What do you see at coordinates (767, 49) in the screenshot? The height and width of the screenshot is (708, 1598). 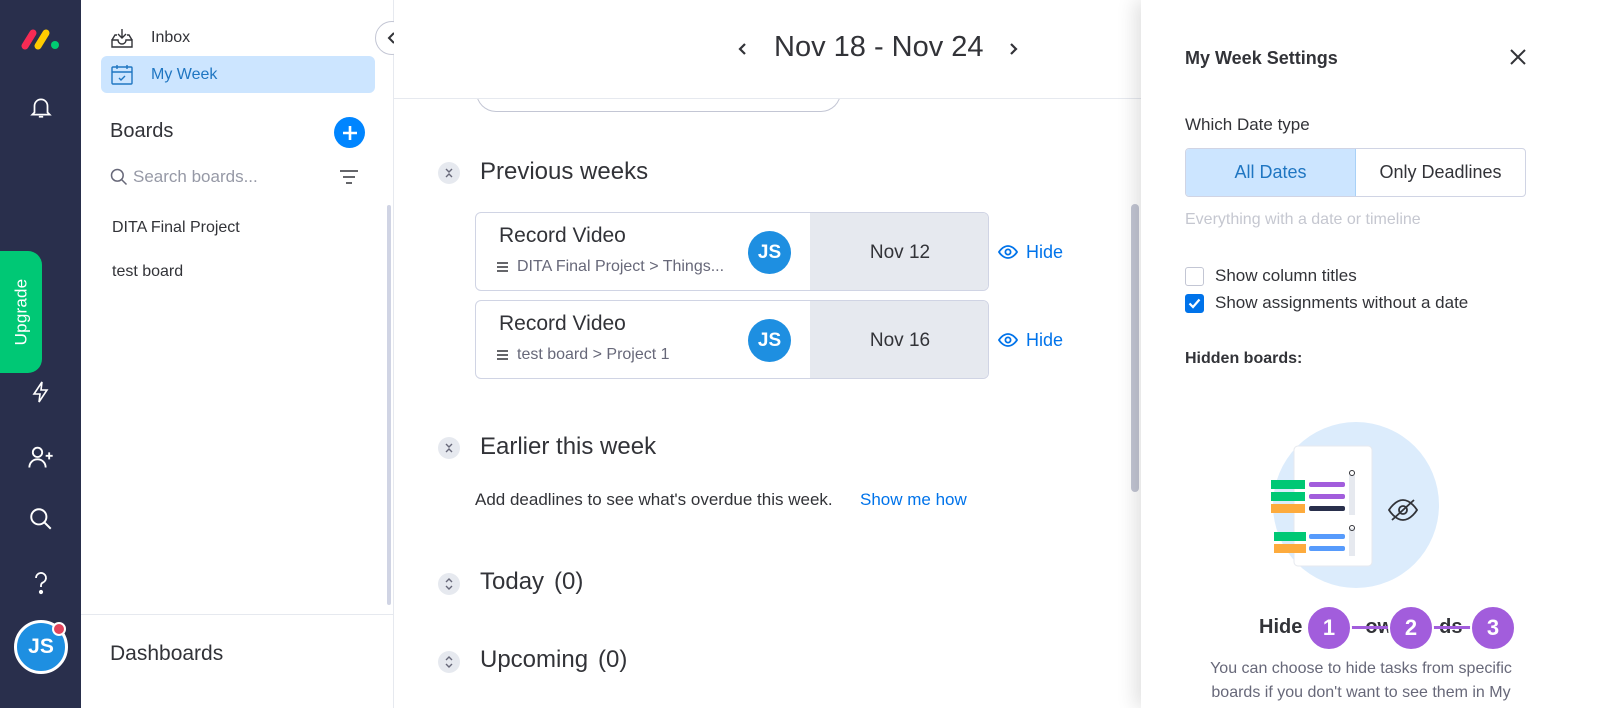 I see `week-header: Nov 18 - Nov 24` at bounding box center [767, 49].